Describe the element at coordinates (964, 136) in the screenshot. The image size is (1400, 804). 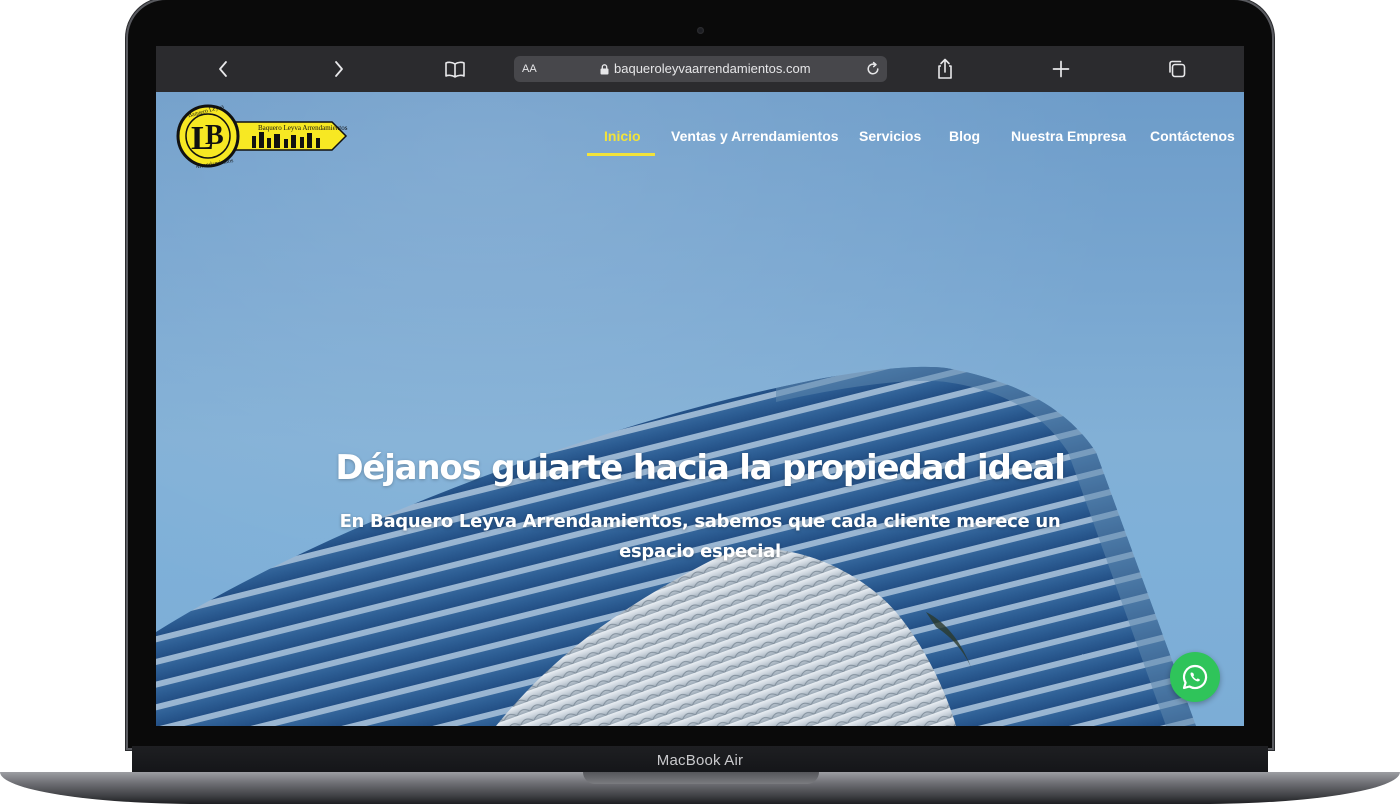
I see `nav-item-blog: Blog` at that location.